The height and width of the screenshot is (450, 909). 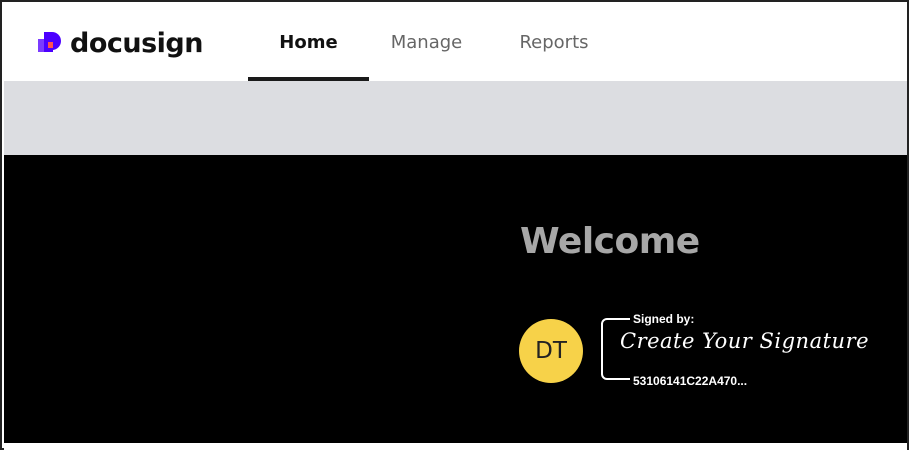 I want to click on avatar-initials: DT, so click(x=551, y=351).